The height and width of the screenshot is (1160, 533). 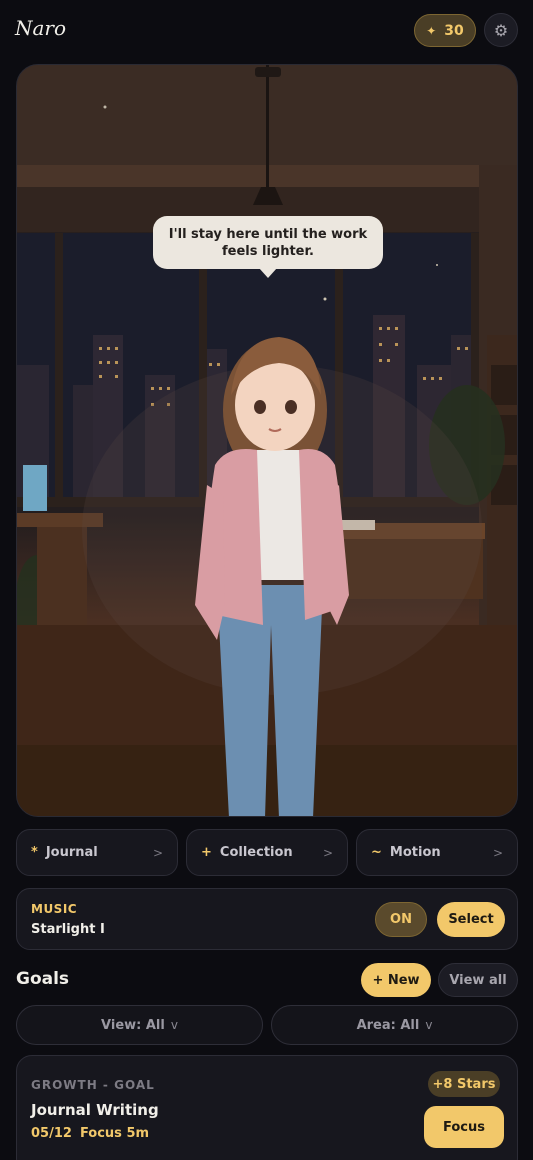 I want to click on goal-focus-duration: Focus 5m, so click(x=114, y=1133).